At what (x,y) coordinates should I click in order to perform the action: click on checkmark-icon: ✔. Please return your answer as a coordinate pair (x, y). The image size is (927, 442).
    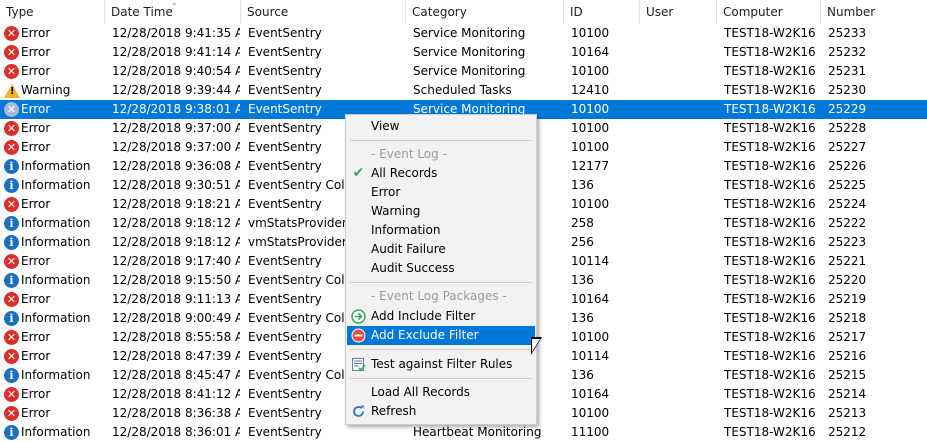
    Looking at the image, I should click on (358, 173).